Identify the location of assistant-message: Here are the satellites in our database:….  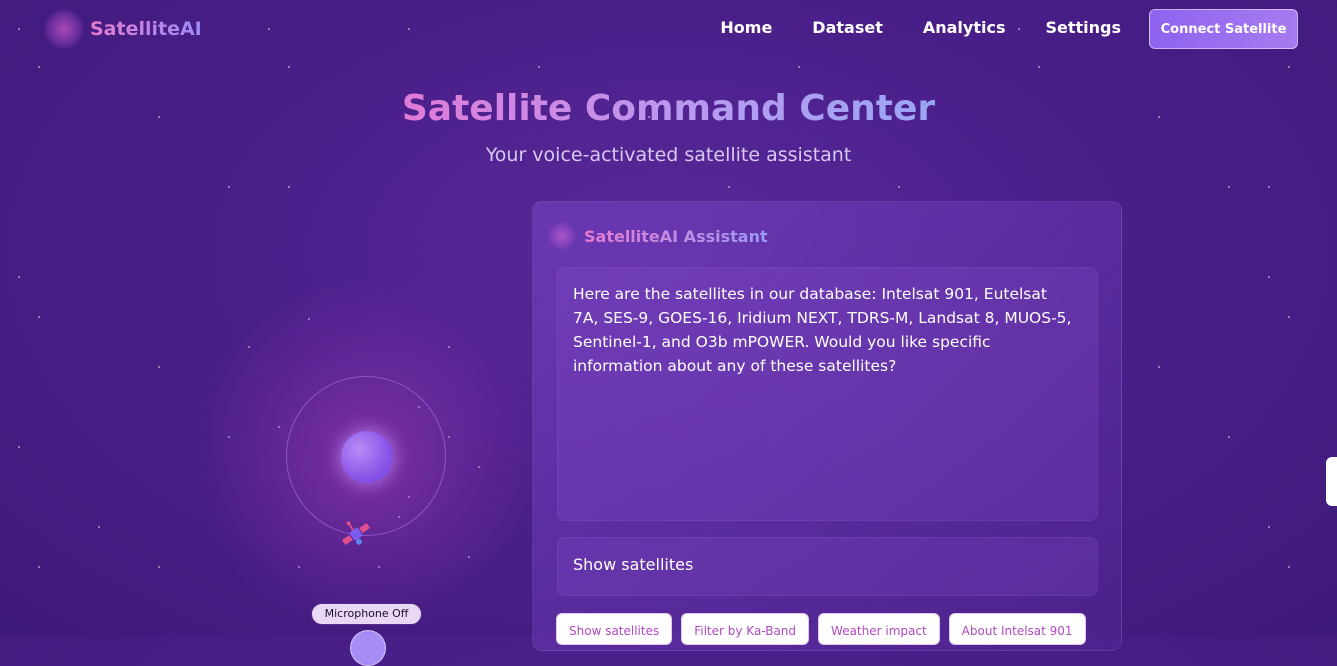
(822, 330).